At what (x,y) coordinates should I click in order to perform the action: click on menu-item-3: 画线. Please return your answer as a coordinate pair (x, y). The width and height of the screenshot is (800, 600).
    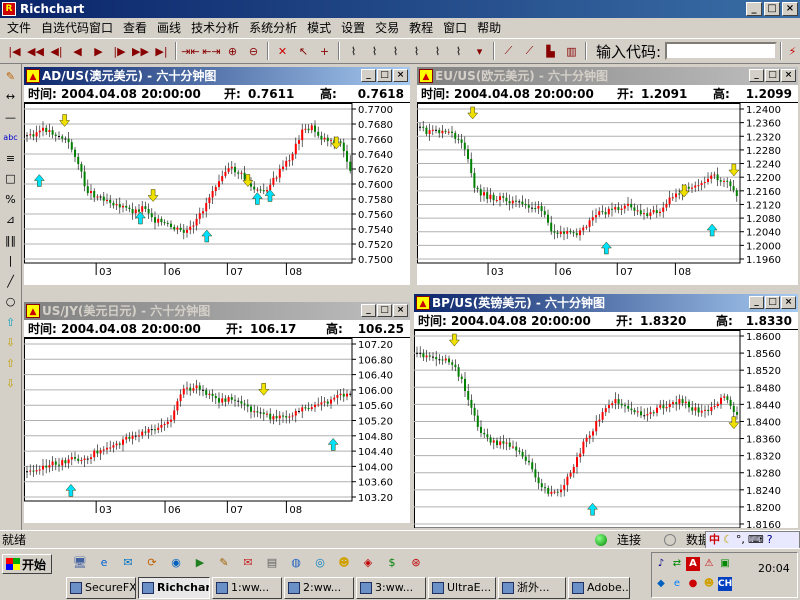
    Looking at the image, I should click on (169, 28).